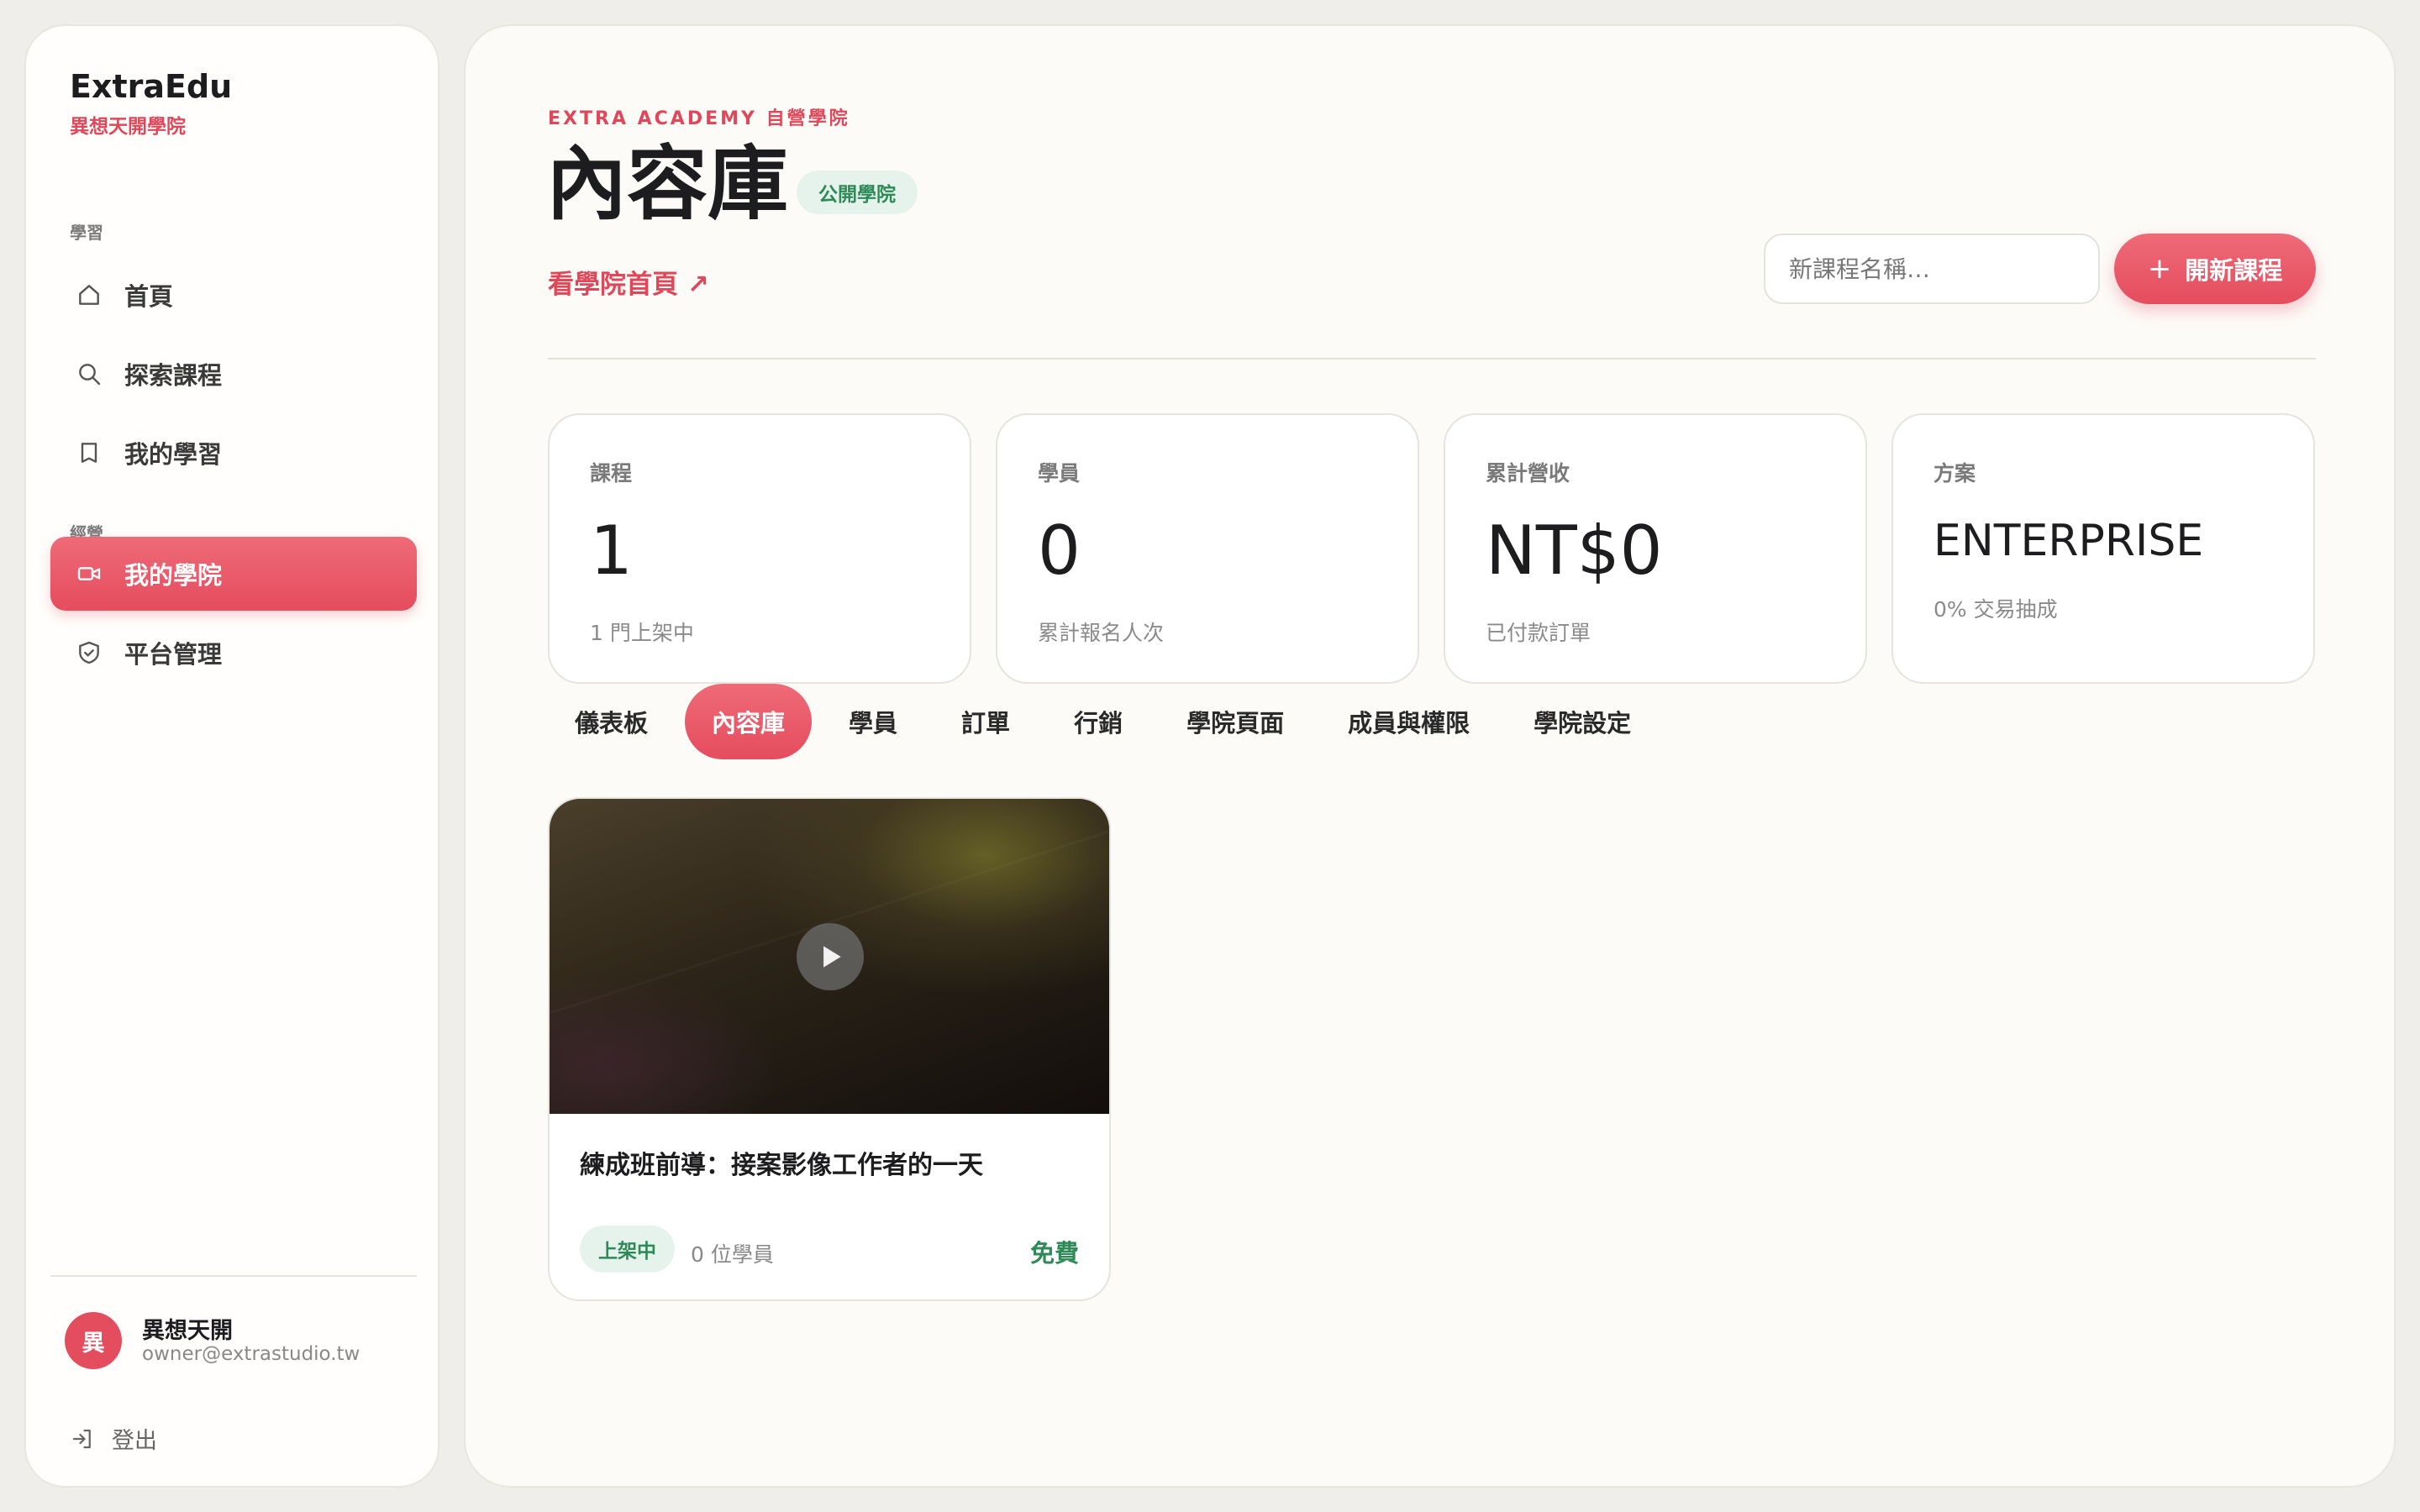 The width and height of the screenshot is (2420, 1512). Describe the element at coordinates (151, 86) in the screenshot. I see `brand-name: ExtraEdu` at that location.